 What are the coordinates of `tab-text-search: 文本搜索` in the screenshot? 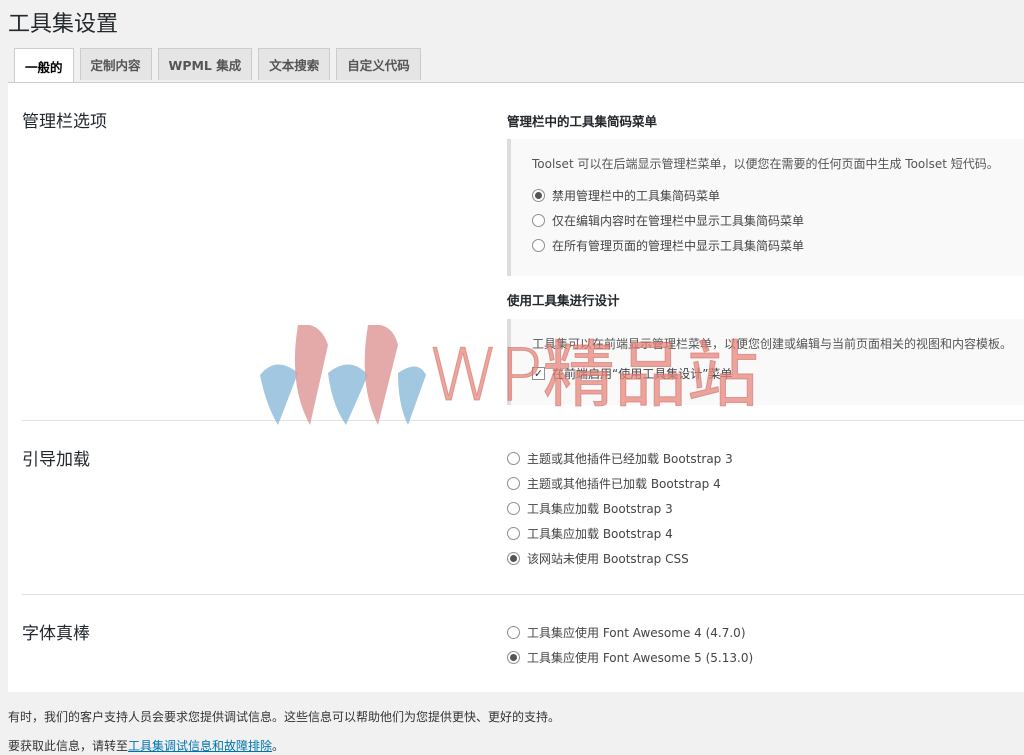 It's located at (294, 64).